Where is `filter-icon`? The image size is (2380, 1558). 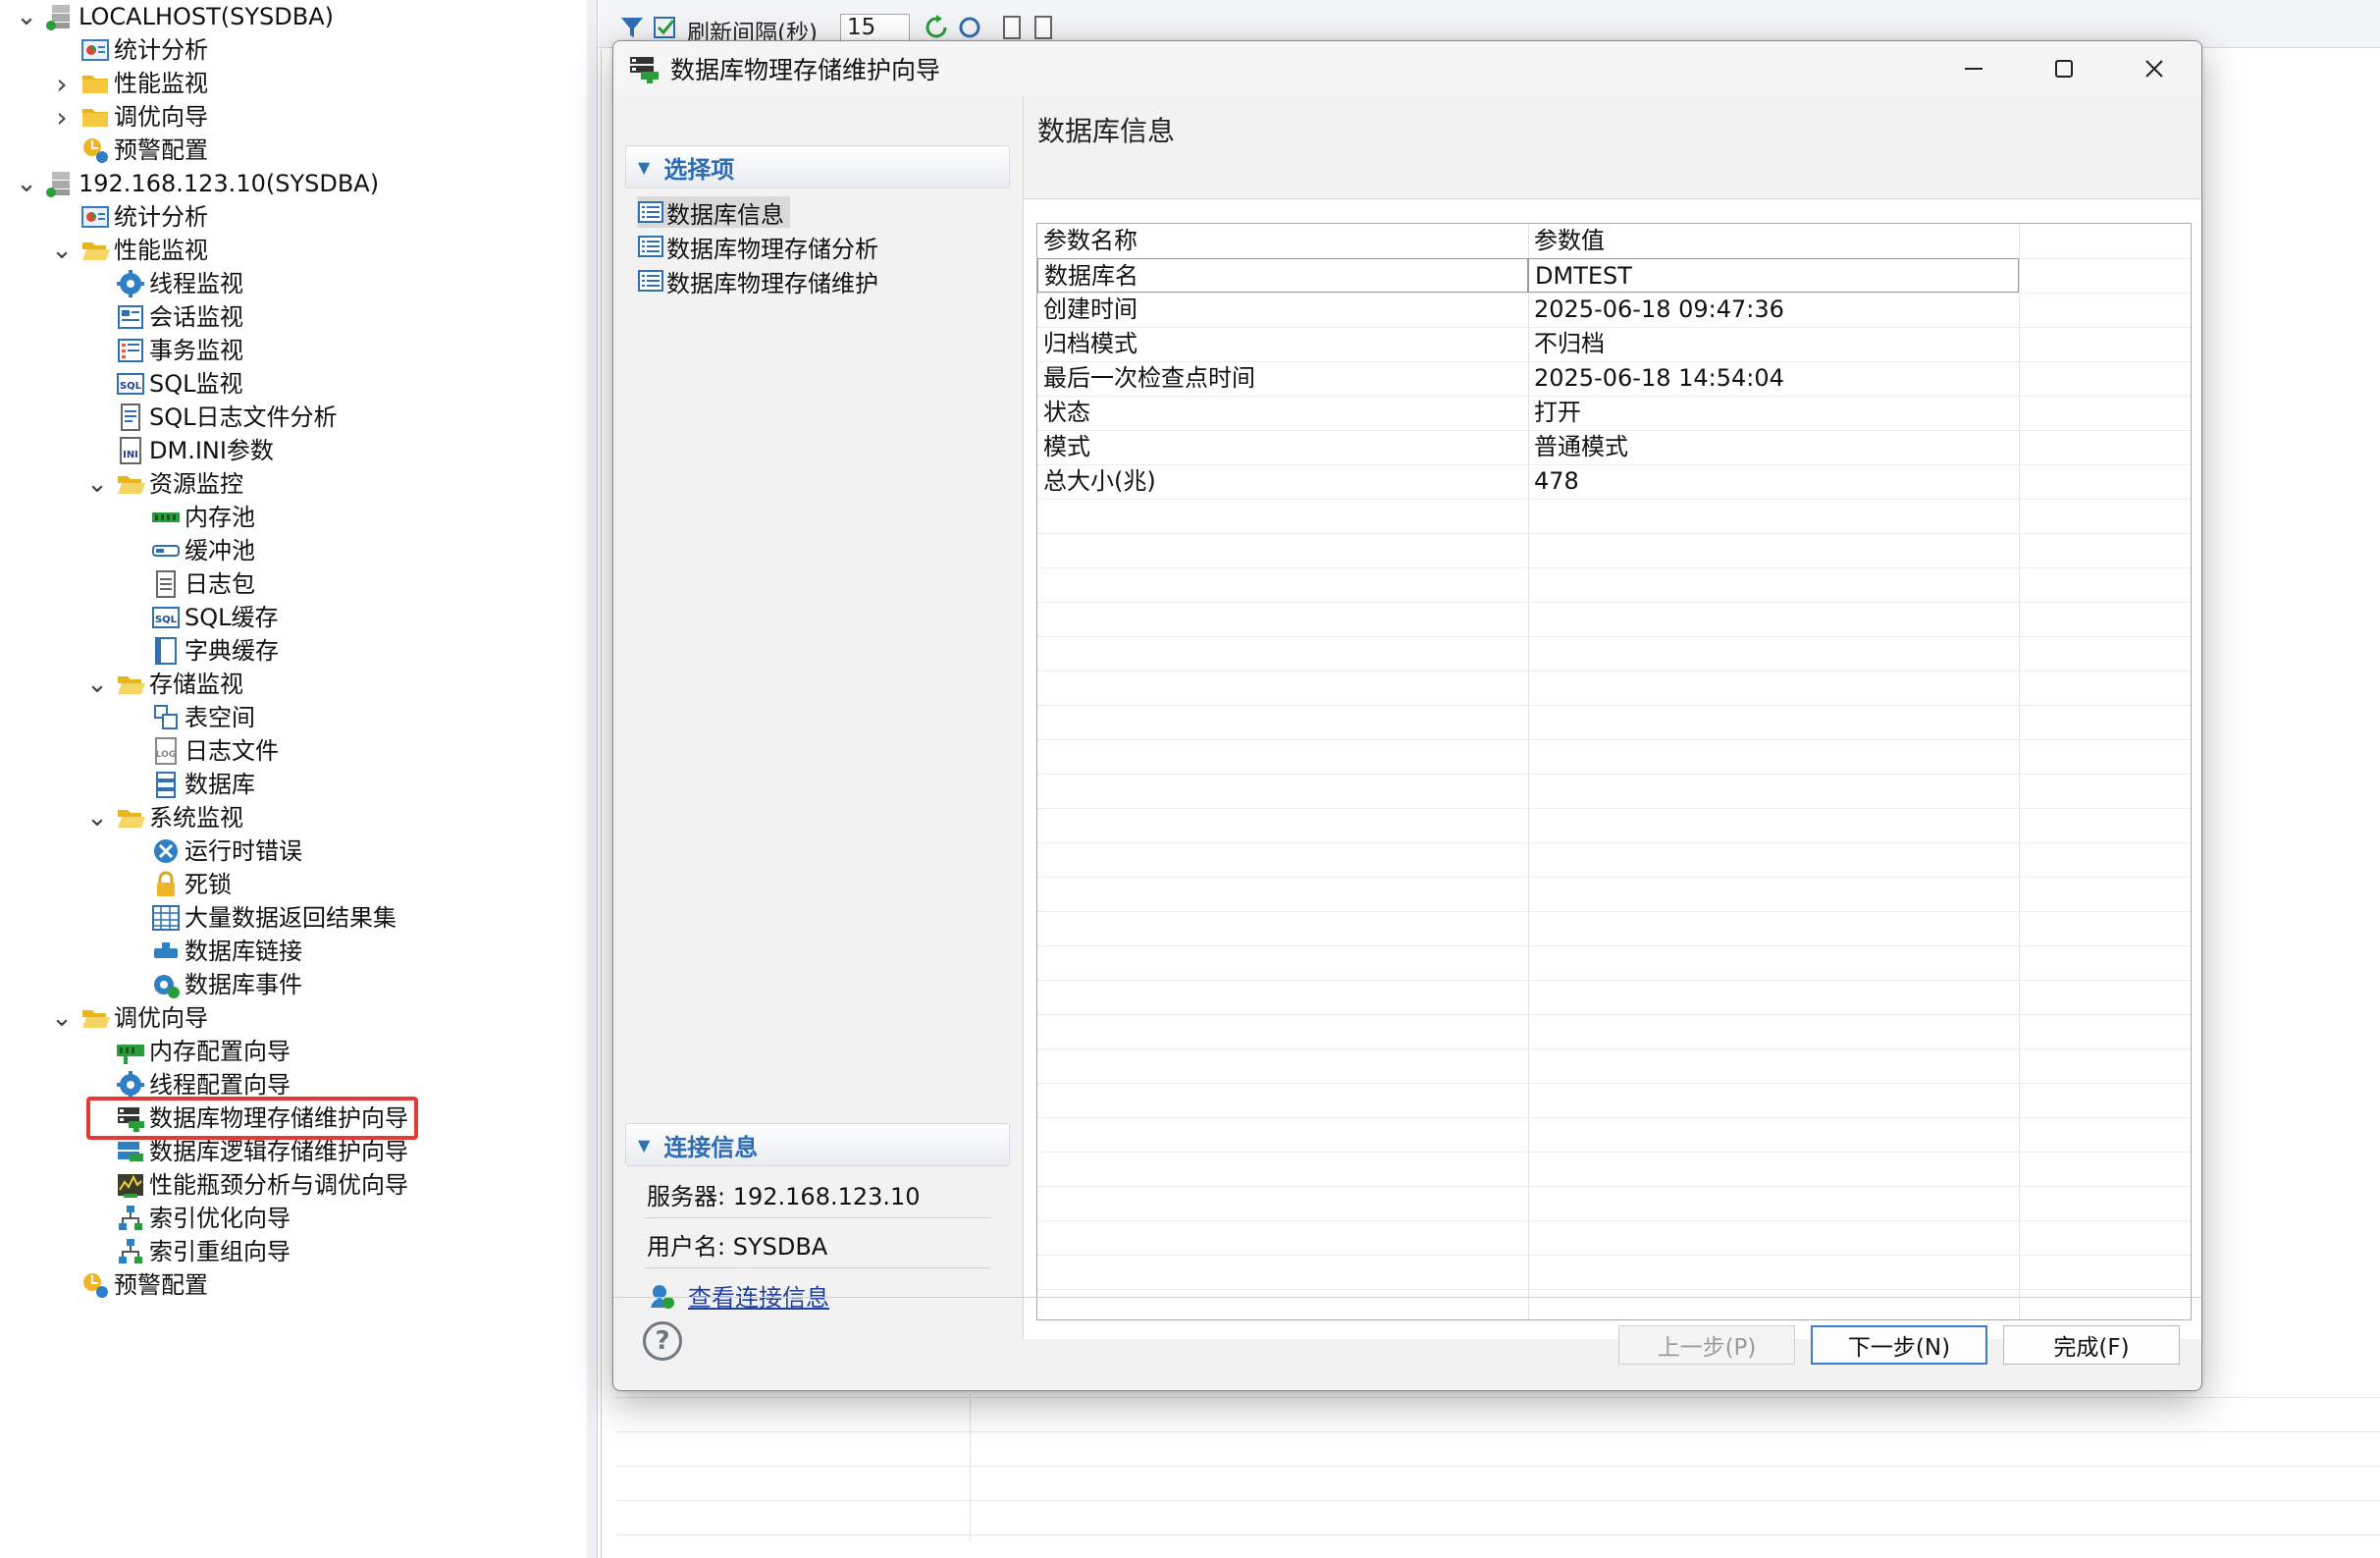 filter-icon is located at coordinates (632, 28).